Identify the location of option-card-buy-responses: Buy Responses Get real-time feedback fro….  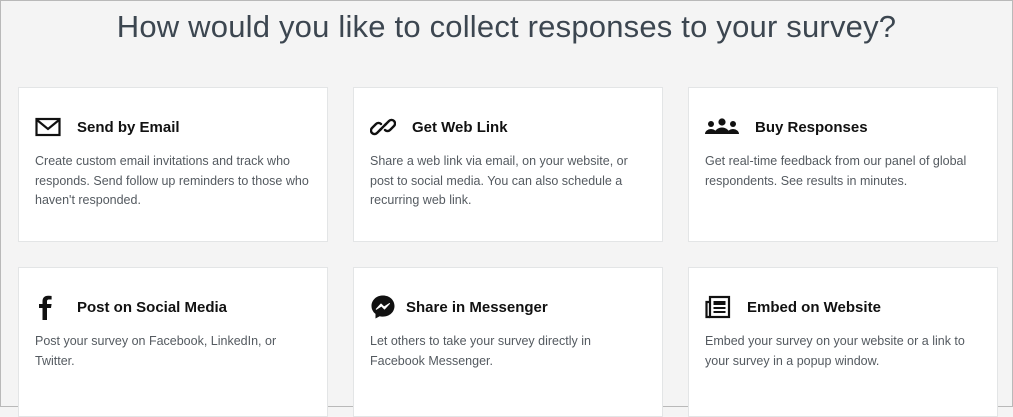
(843, 164).